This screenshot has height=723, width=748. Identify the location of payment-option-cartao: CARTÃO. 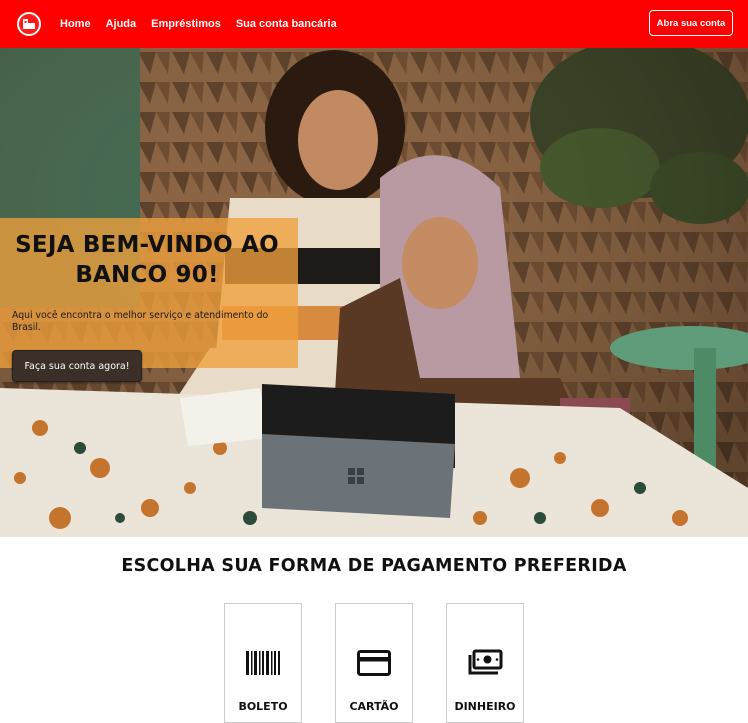
(374, 663).